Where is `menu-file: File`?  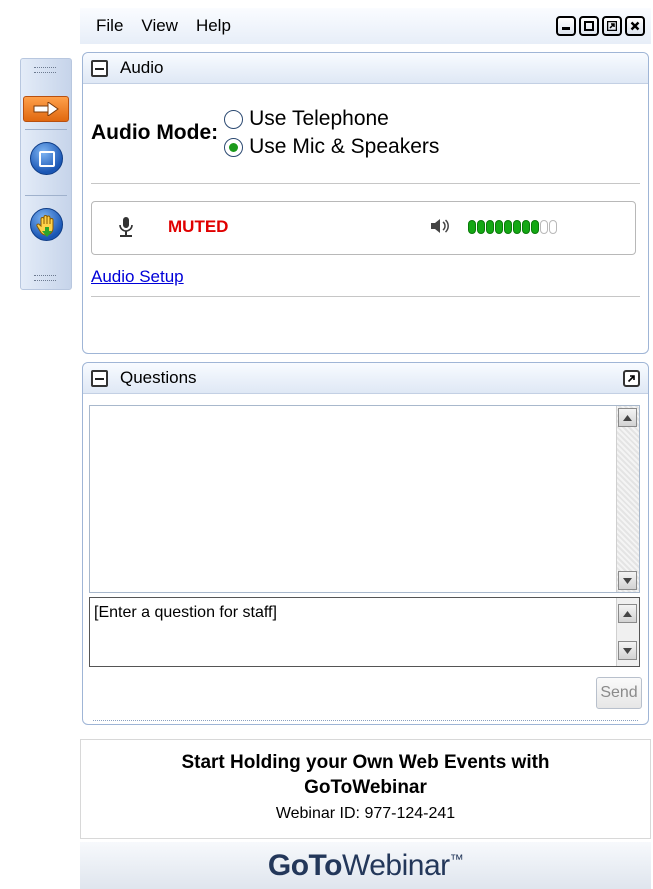 menu-file: File is located at coordinates (106, 26).